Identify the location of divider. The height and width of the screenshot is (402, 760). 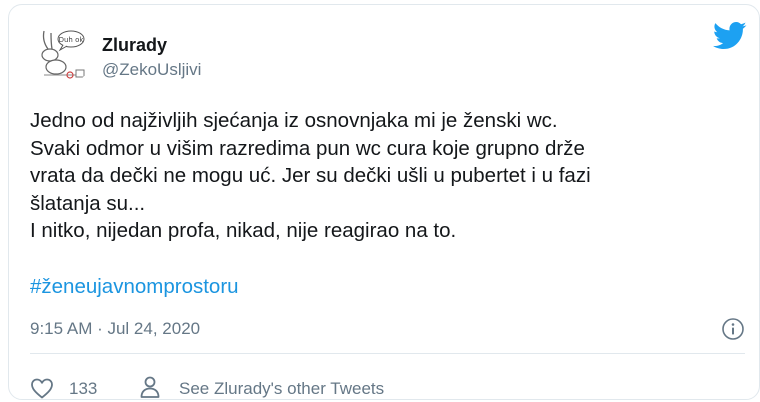
(387, 353).